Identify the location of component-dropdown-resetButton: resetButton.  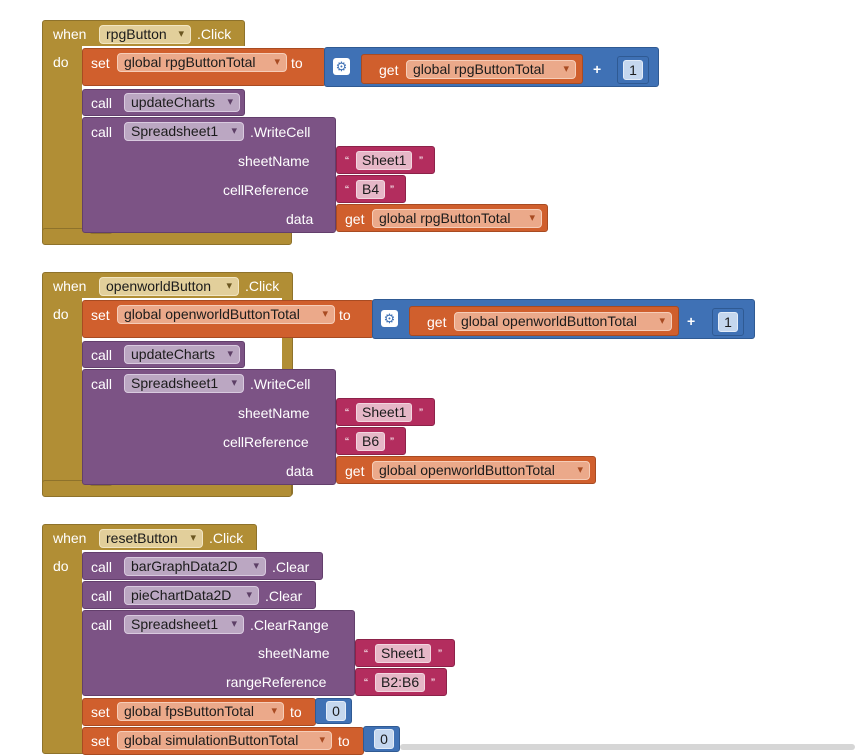
(151, 538).